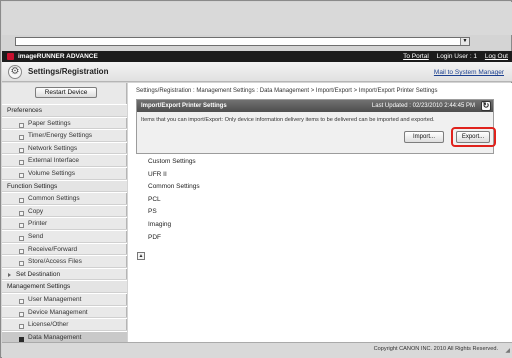 This screenshot has width=512, height=358. I want to click on sidebar-item-set-destination: Set Destination, so click(64, 274).